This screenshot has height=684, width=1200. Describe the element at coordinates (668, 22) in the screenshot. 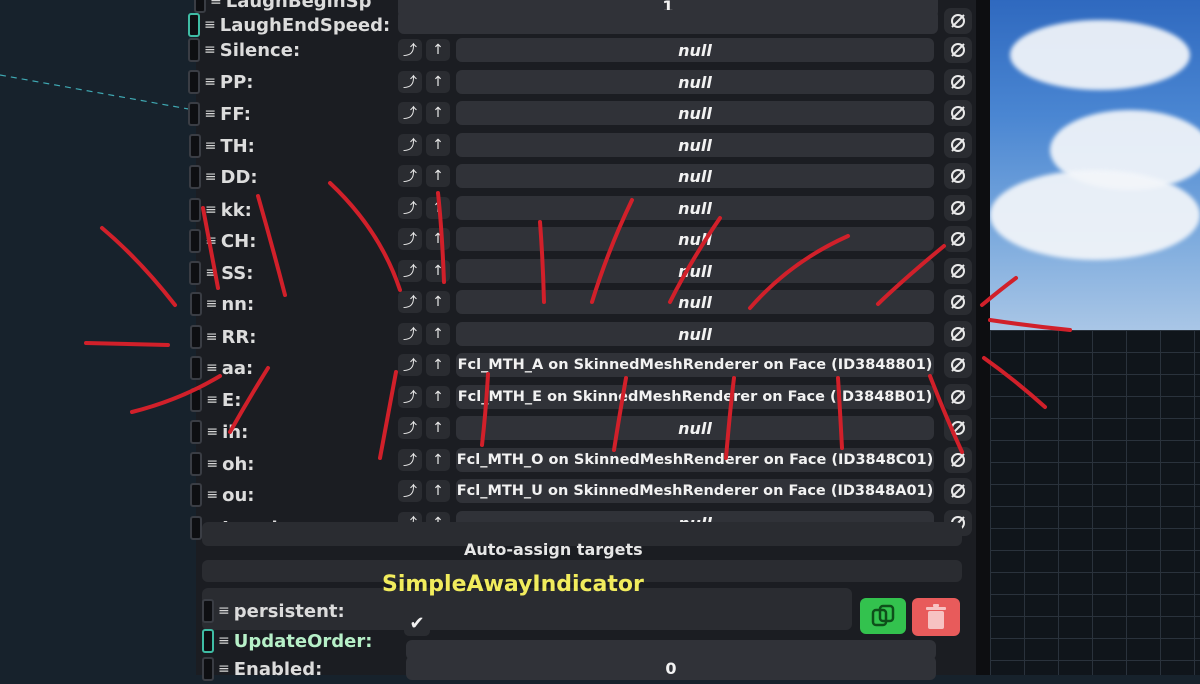

I see `number-field` at that location.